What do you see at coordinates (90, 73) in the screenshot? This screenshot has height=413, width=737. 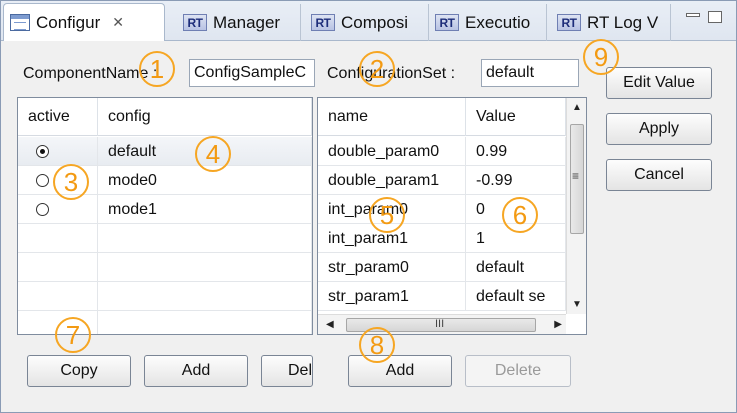 I see `component-name-label: ComponentName :` at bounding box center [90, 73].